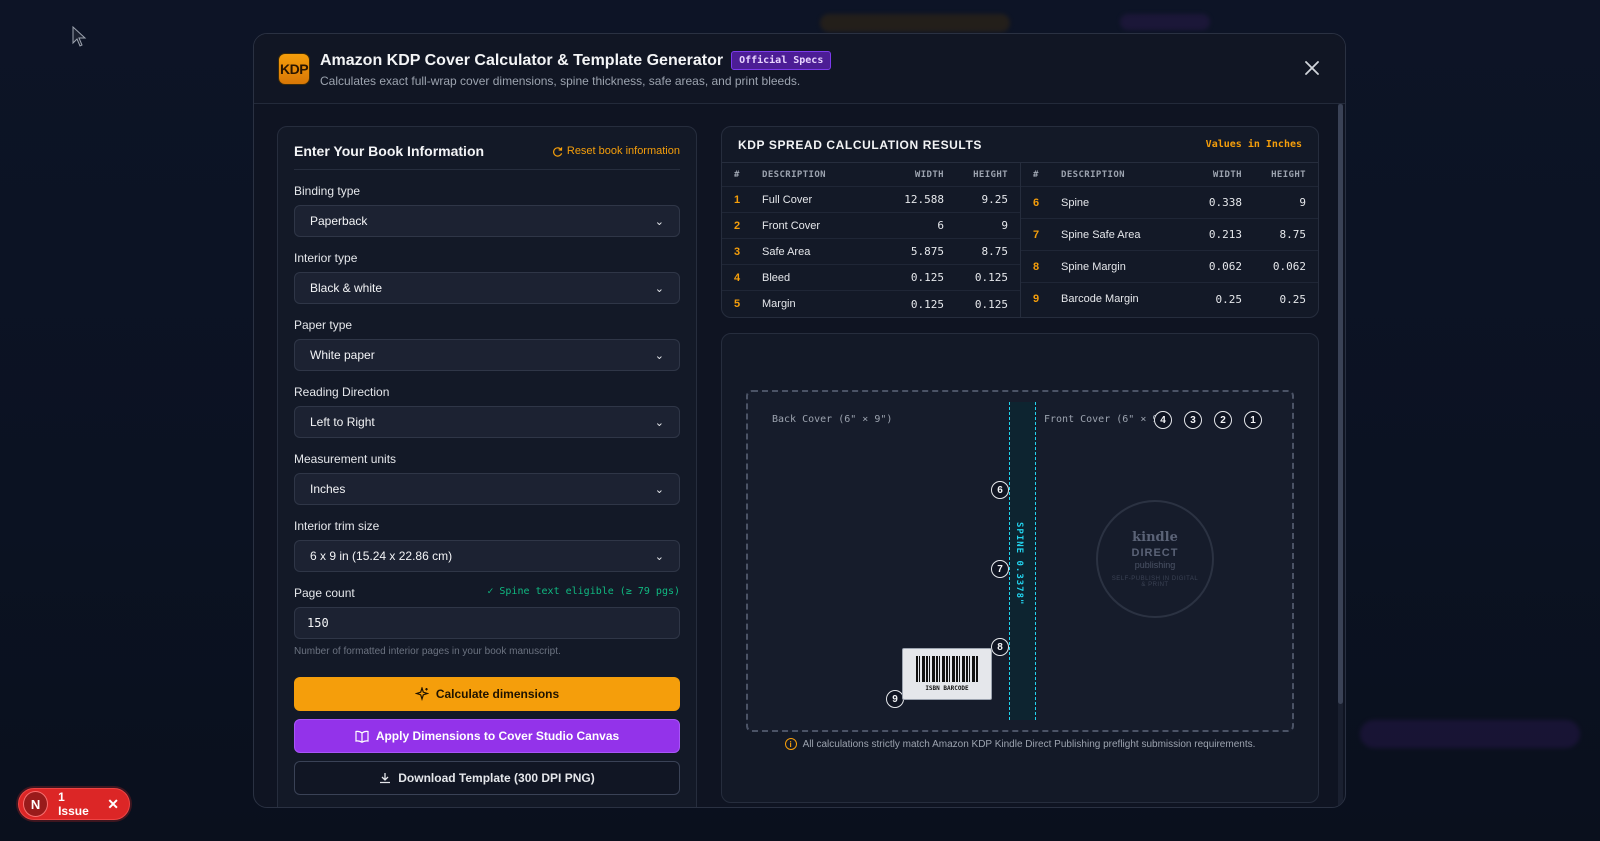 This screenshot has height=841, width=1600. I want to click on reading-direction-field: Reading Direction Left to Right ⌄, so click(487, 411).